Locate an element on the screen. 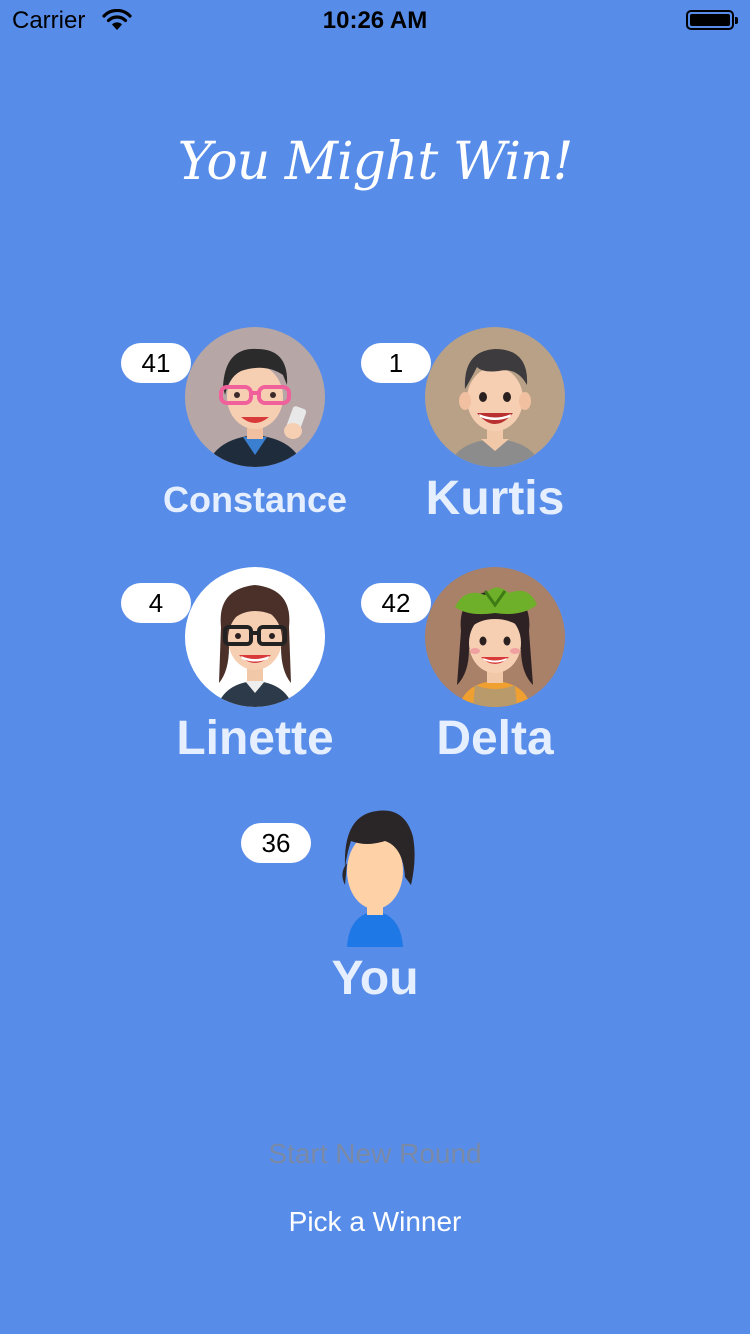 The width and height of the screenshot is (750, 1334). kurtis-portrait-icon is located at coordinates (495, 408).